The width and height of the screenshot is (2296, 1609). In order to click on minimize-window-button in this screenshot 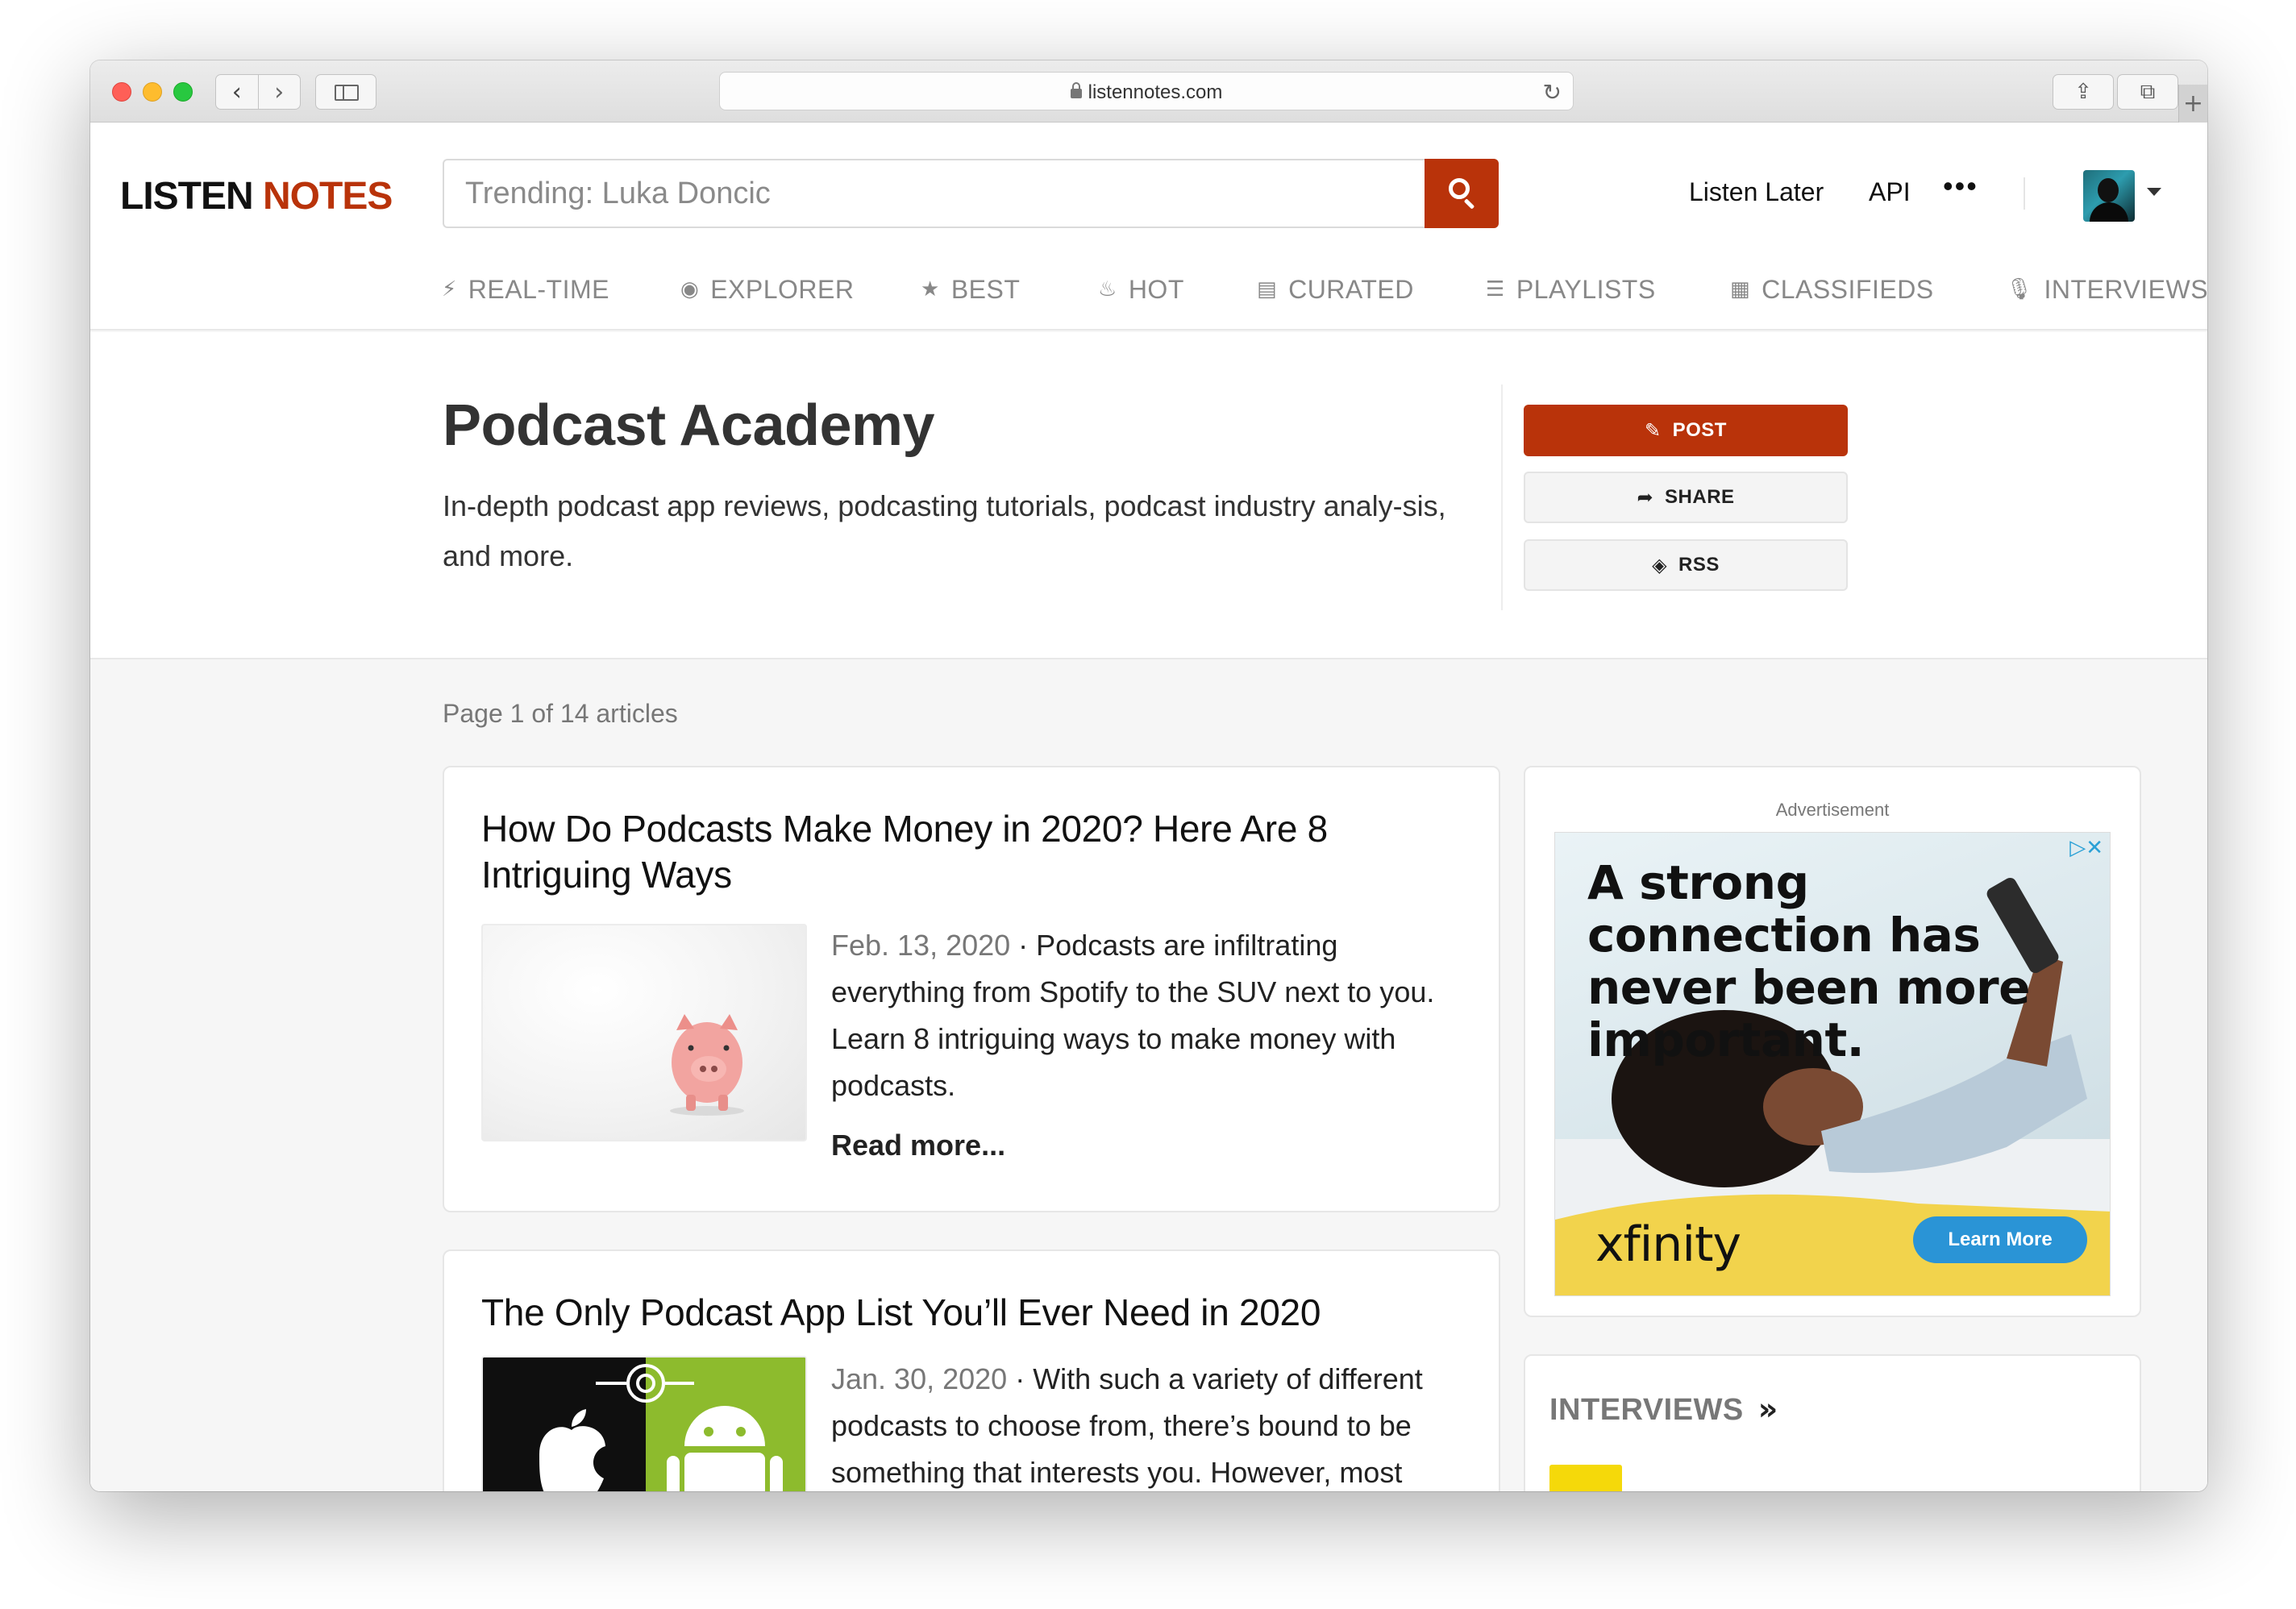, I will do `click(153, 92)`.